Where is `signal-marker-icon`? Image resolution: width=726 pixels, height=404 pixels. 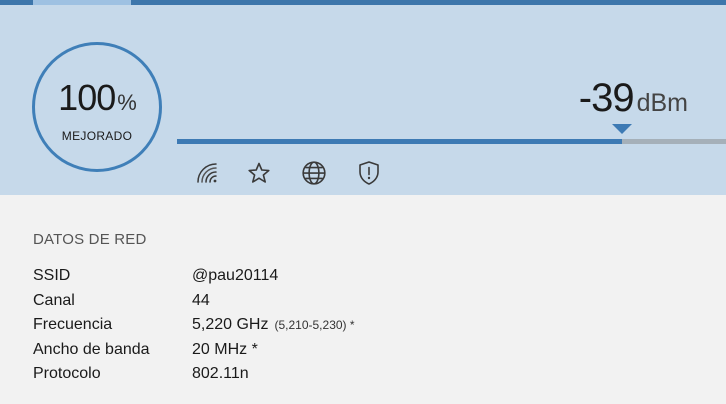 signal-marker-icon is located at coordinates (621, 129).